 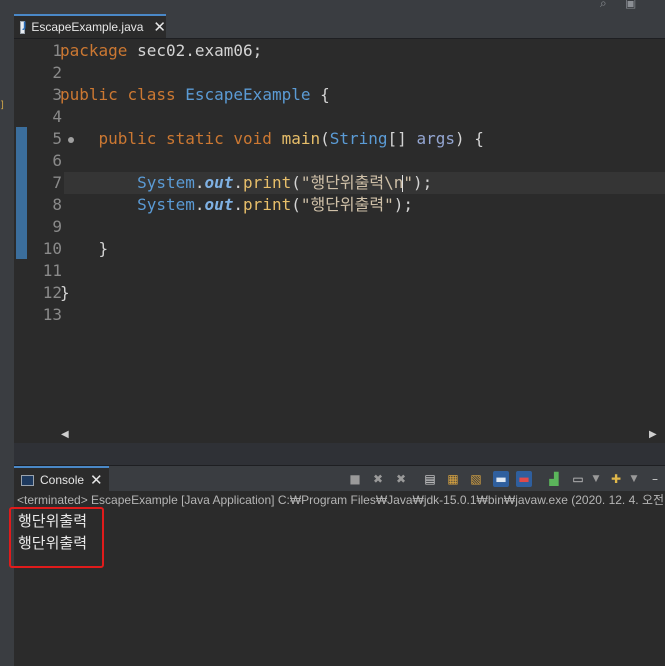 I want to click on editor-tab-bar: EscapeExample.java ✕, so click(x=339, y=26).